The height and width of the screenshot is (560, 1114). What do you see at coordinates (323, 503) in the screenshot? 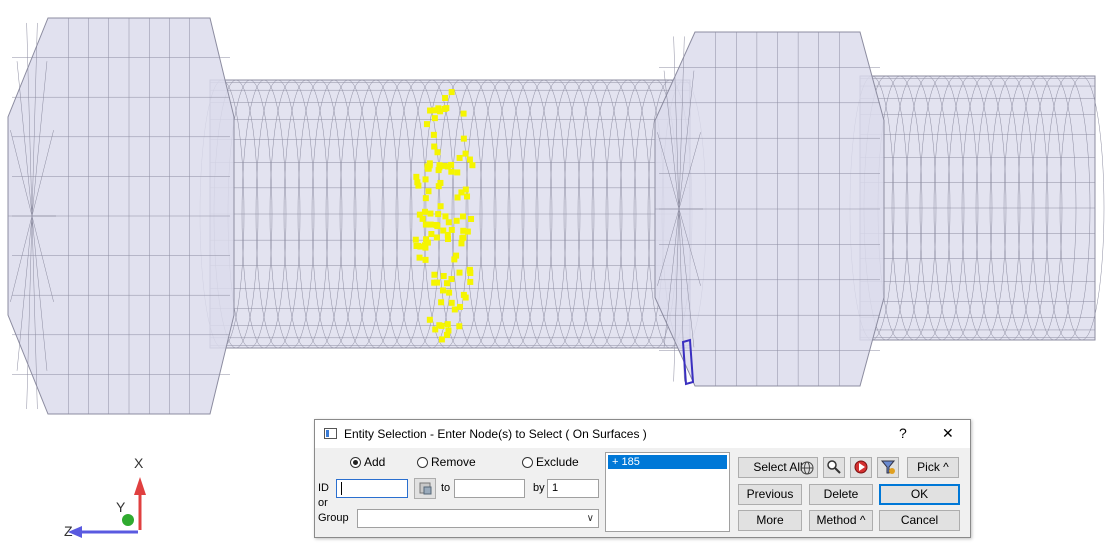
I see `or-label: or` at bounding box center [323, 503].